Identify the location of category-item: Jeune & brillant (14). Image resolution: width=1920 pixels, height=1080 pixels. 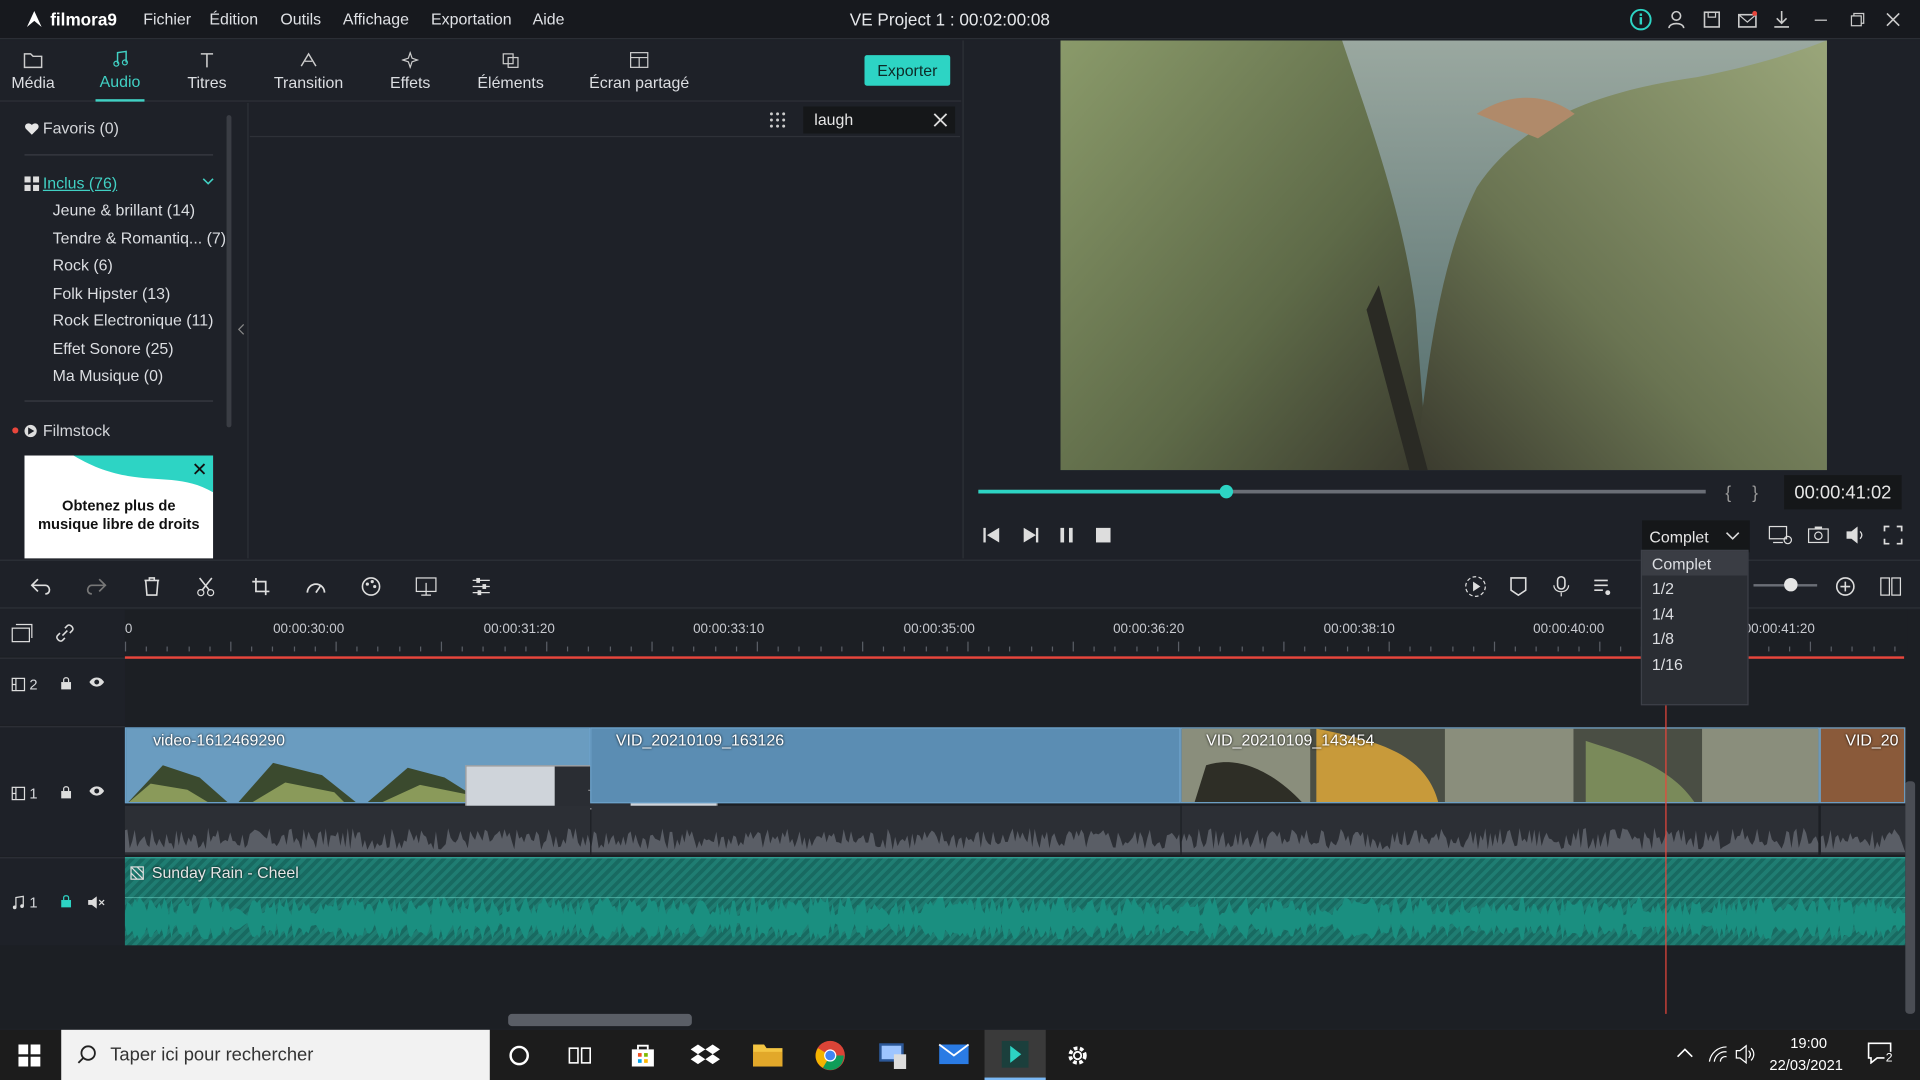
(124, 210).